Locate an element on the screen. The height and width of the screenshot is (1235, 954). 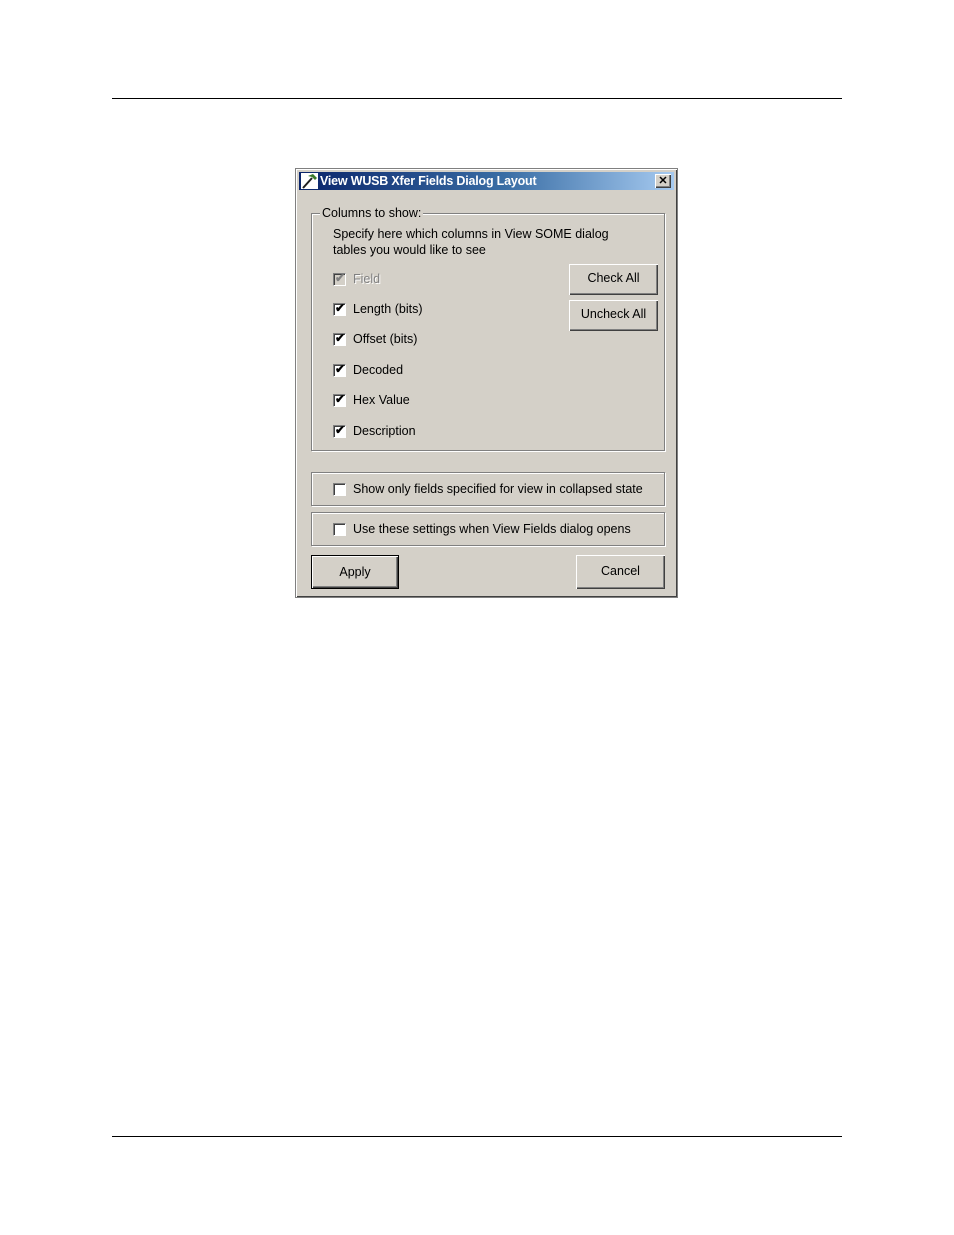
checkbox-label: Offset (bits) is located at coordinates (385, 339).